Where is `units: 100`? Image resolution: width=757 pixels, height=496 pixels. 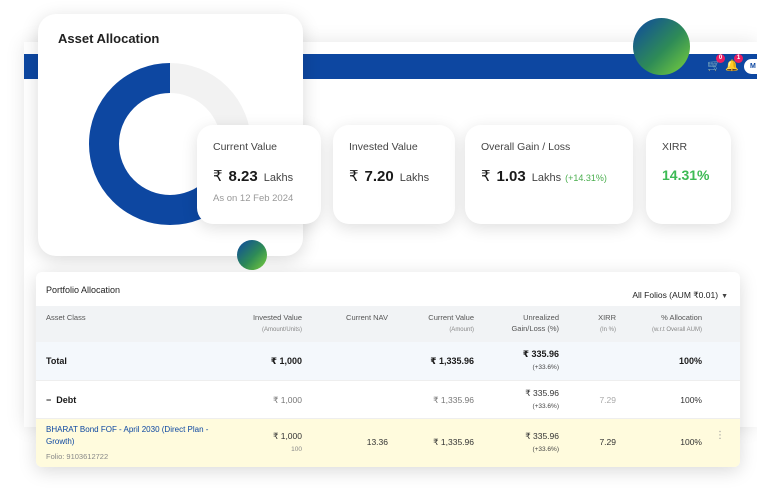
units: 100 is located at coordinates (296, 449).